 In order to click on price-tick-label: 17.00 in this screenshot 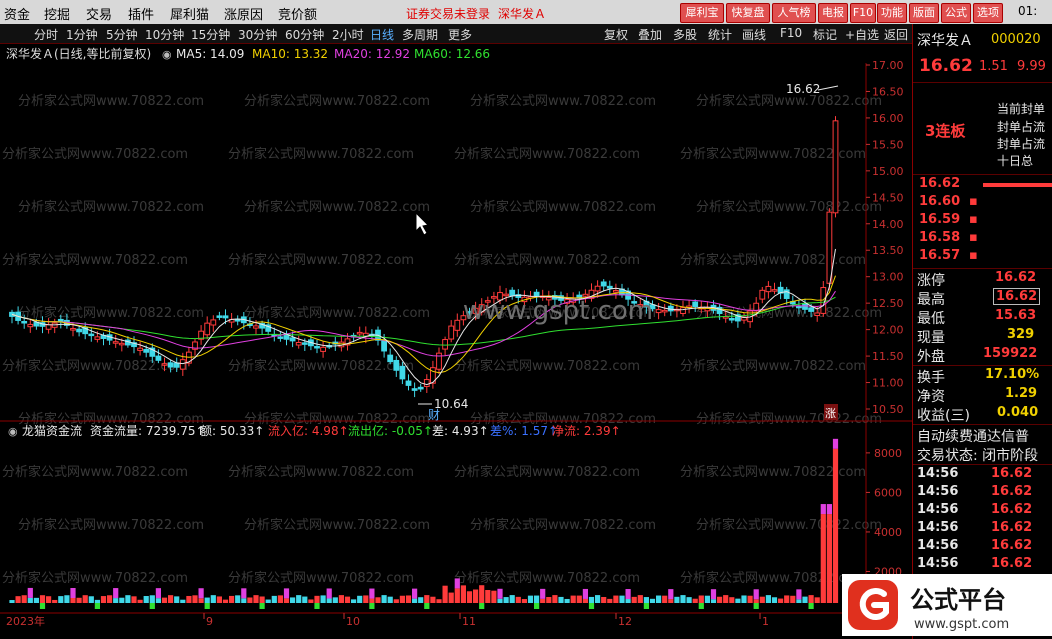, I will do `click(888, 65)`.